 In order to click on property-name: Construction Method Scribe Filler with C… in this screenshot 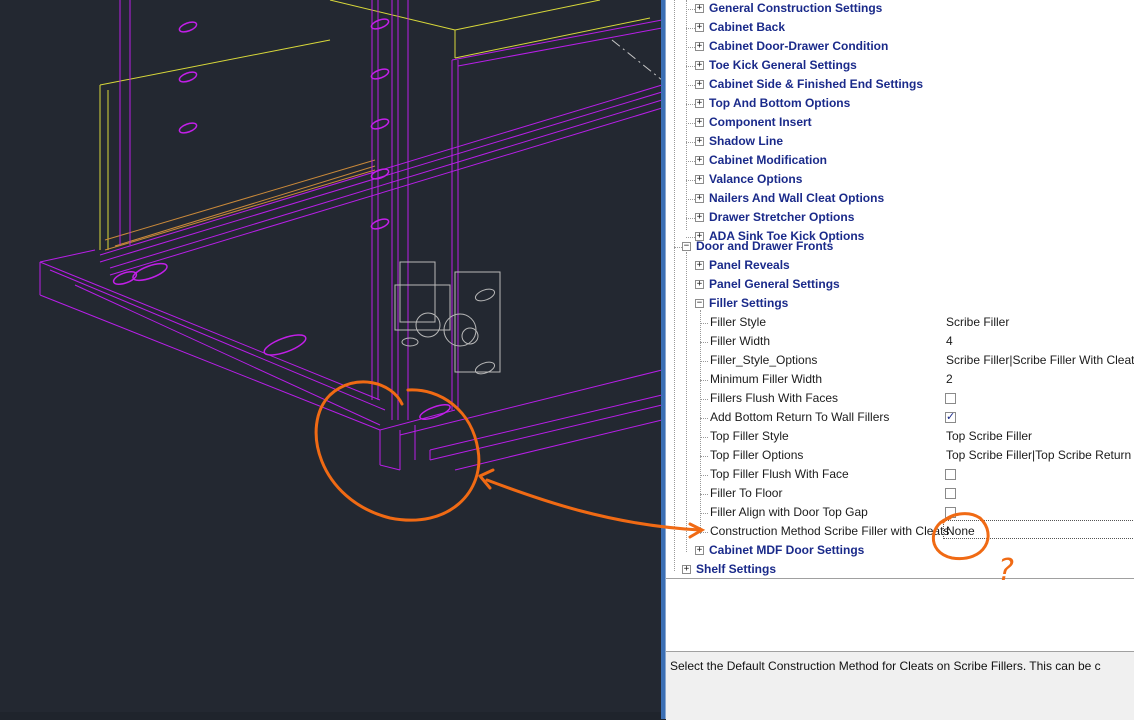, I will do `click(829, 531)`.